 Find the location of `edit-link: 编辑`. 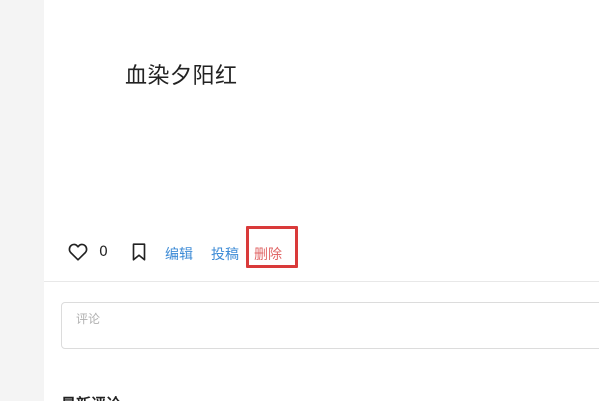

edit-link: 编辑 is located at coordinates (179, 254).